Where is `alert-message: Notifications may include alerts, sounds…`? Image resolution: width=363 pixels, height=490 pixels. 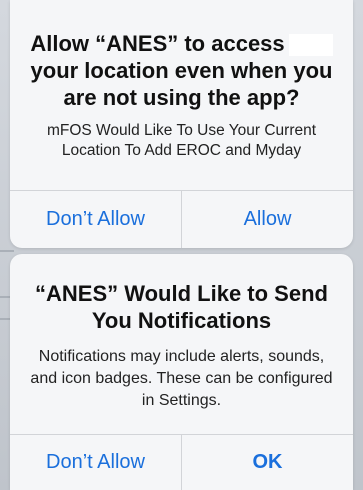 alert-message: Notifications may include alerts, sounds… is located at coordinates (181, 378).